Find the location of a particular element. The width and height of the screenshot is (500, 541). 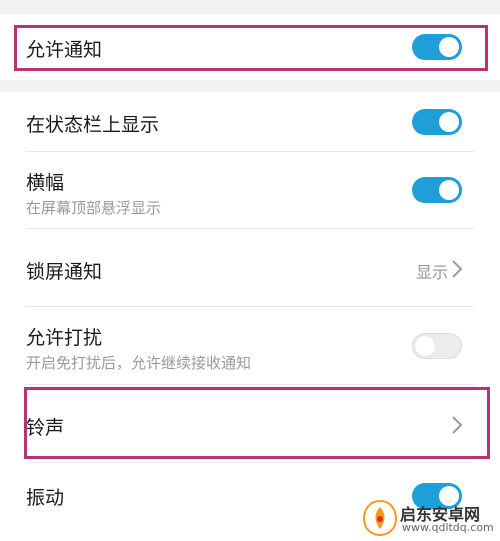

dnd-toggle is located at coordinates (437, 346).